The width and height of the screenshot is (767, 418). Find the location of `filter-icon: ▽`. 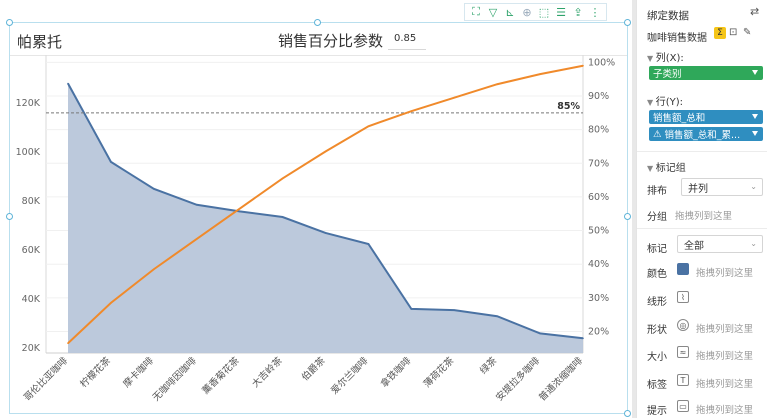

filter-icon: ▽ is located at coordinates (493, 12).